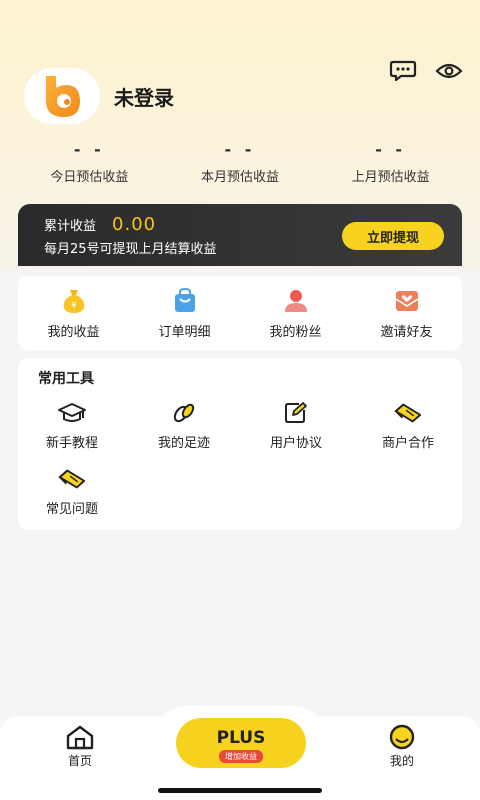  I want to click on menu-item-order-details: 订单明细, so click(185, 313).